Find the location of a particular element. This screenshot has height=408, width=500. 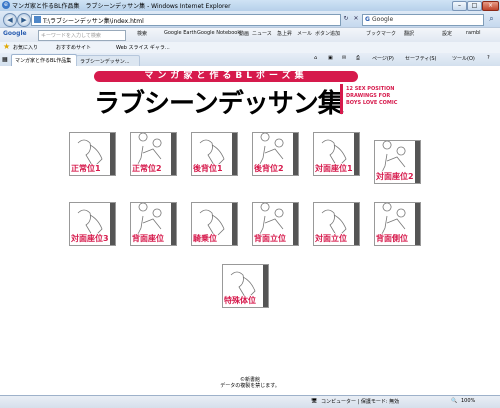

safety-menu: セーフティ(S) is located at coordinates (420, 58).